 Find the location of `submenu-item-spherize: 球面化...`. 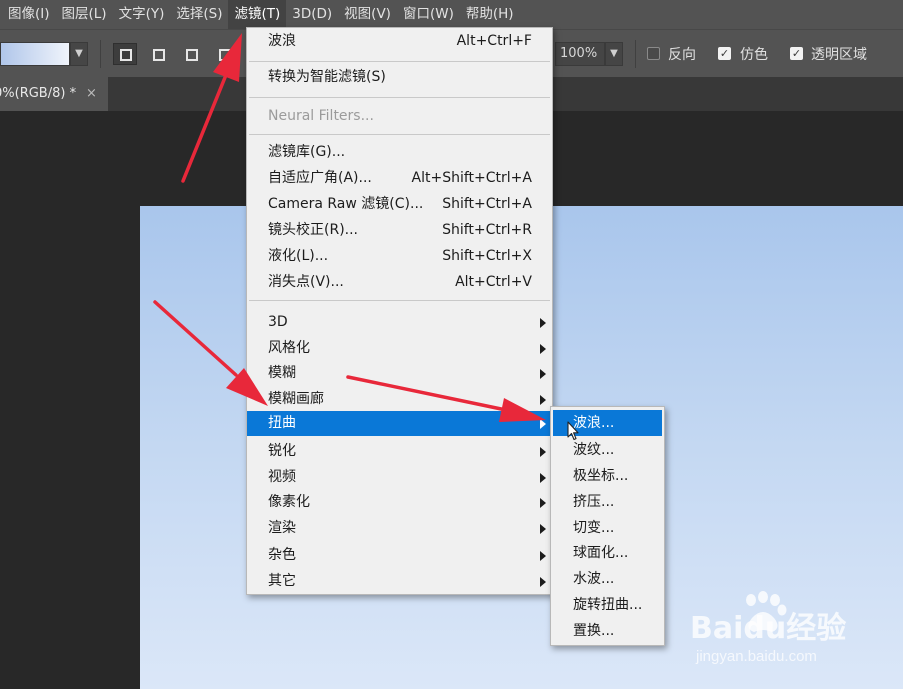

submenu-item-spherize: 球面化... is located at coordinates (607, 553).